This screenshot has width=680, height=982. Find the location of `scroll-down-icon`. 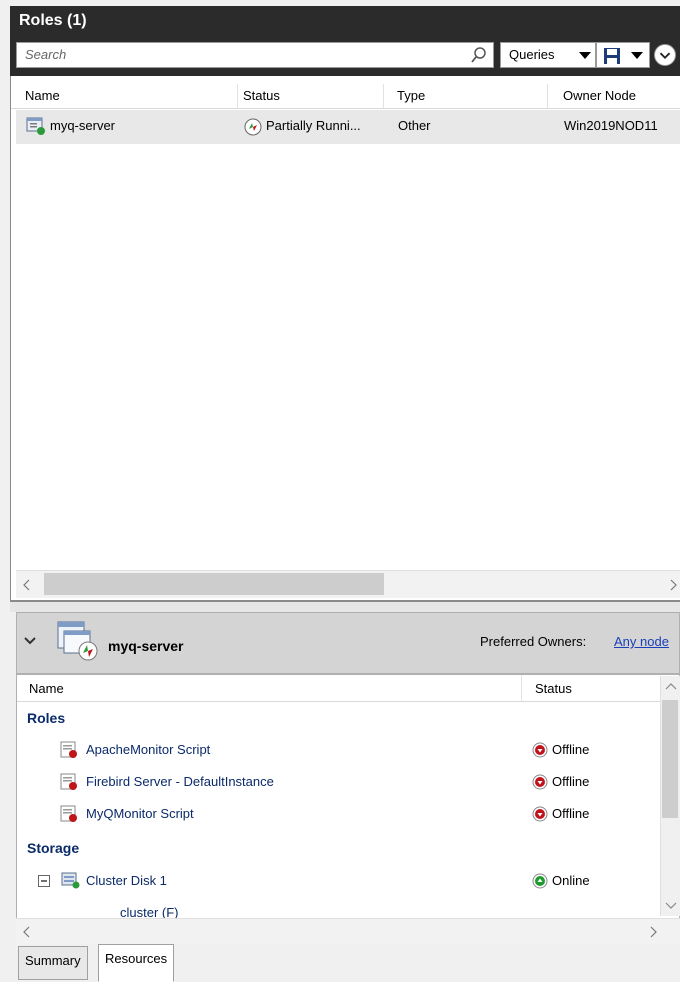

scroll-down-icon is located at coordinates (671, 906).